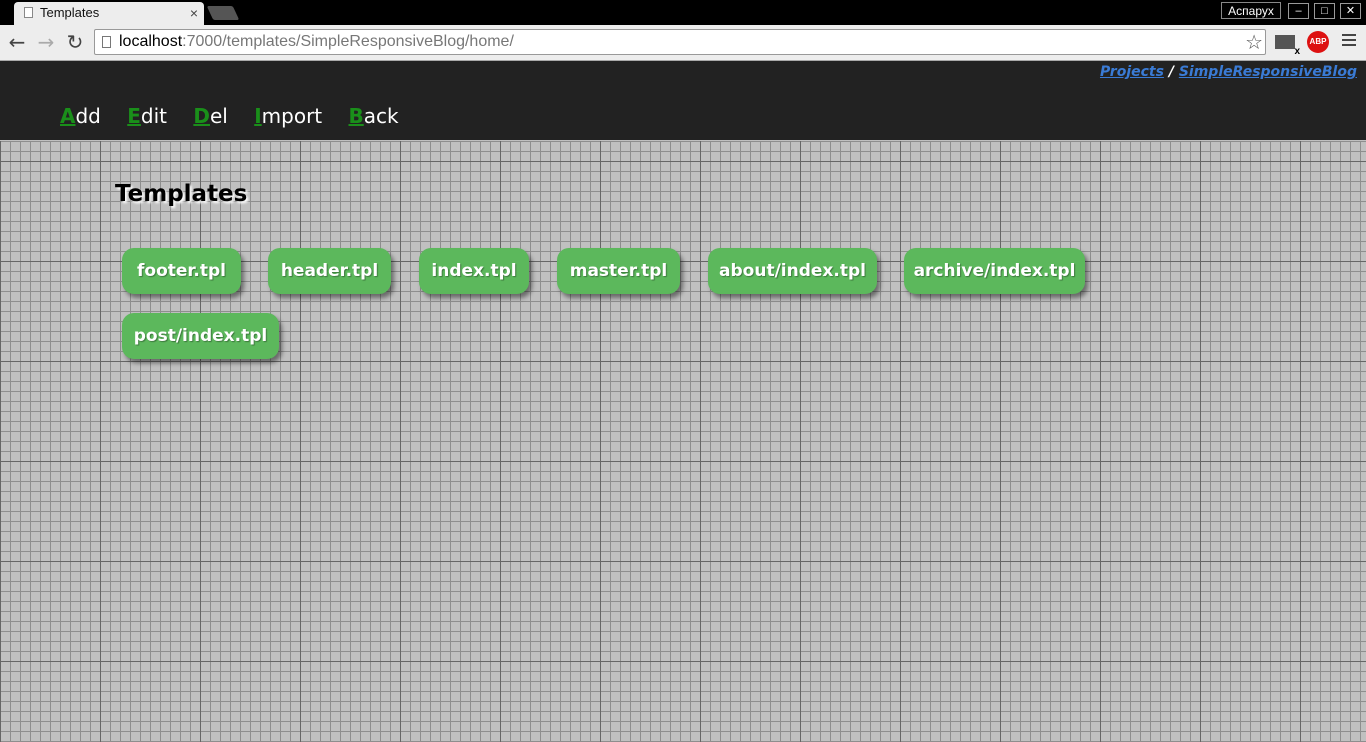 The image size is (1366, 742). Describe the element at coordinates (223, 13) in the screenshot. I see `new-tab-button` at that location.